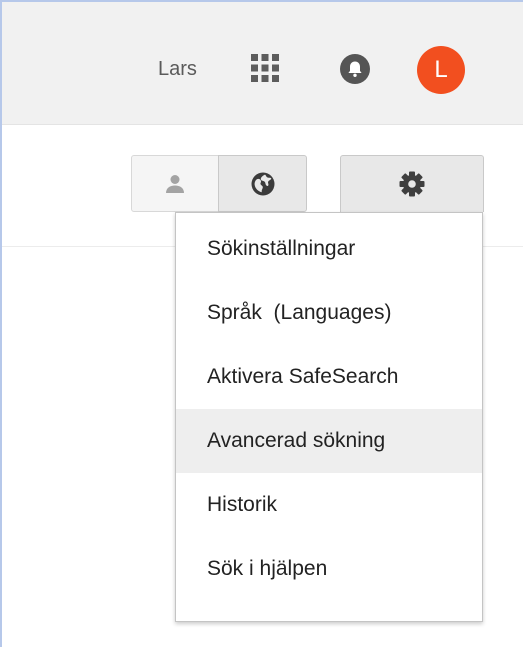  Describe the element at coordinates (329, 377) in the screenshot. I see `menu-item-safesearch: Aktivera SafeSearch` at that location.